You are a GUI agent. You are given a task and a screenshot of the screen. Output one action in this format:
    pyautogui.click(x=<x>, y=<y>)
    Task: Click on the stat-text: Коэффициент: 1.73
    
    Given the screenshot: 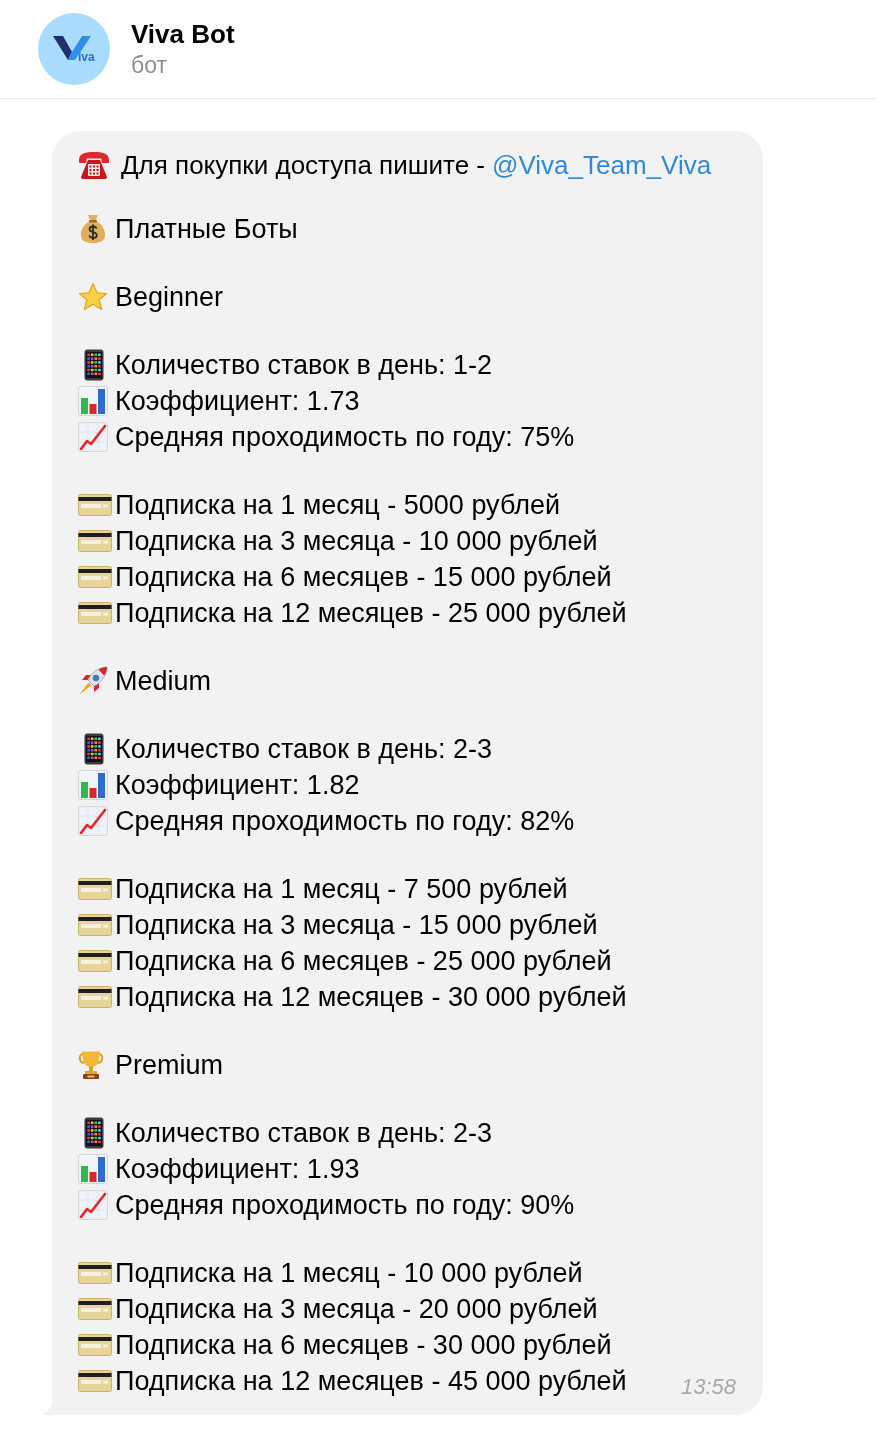 What is the action you would take?
    pyautogui.click(x=237, y=401)
    